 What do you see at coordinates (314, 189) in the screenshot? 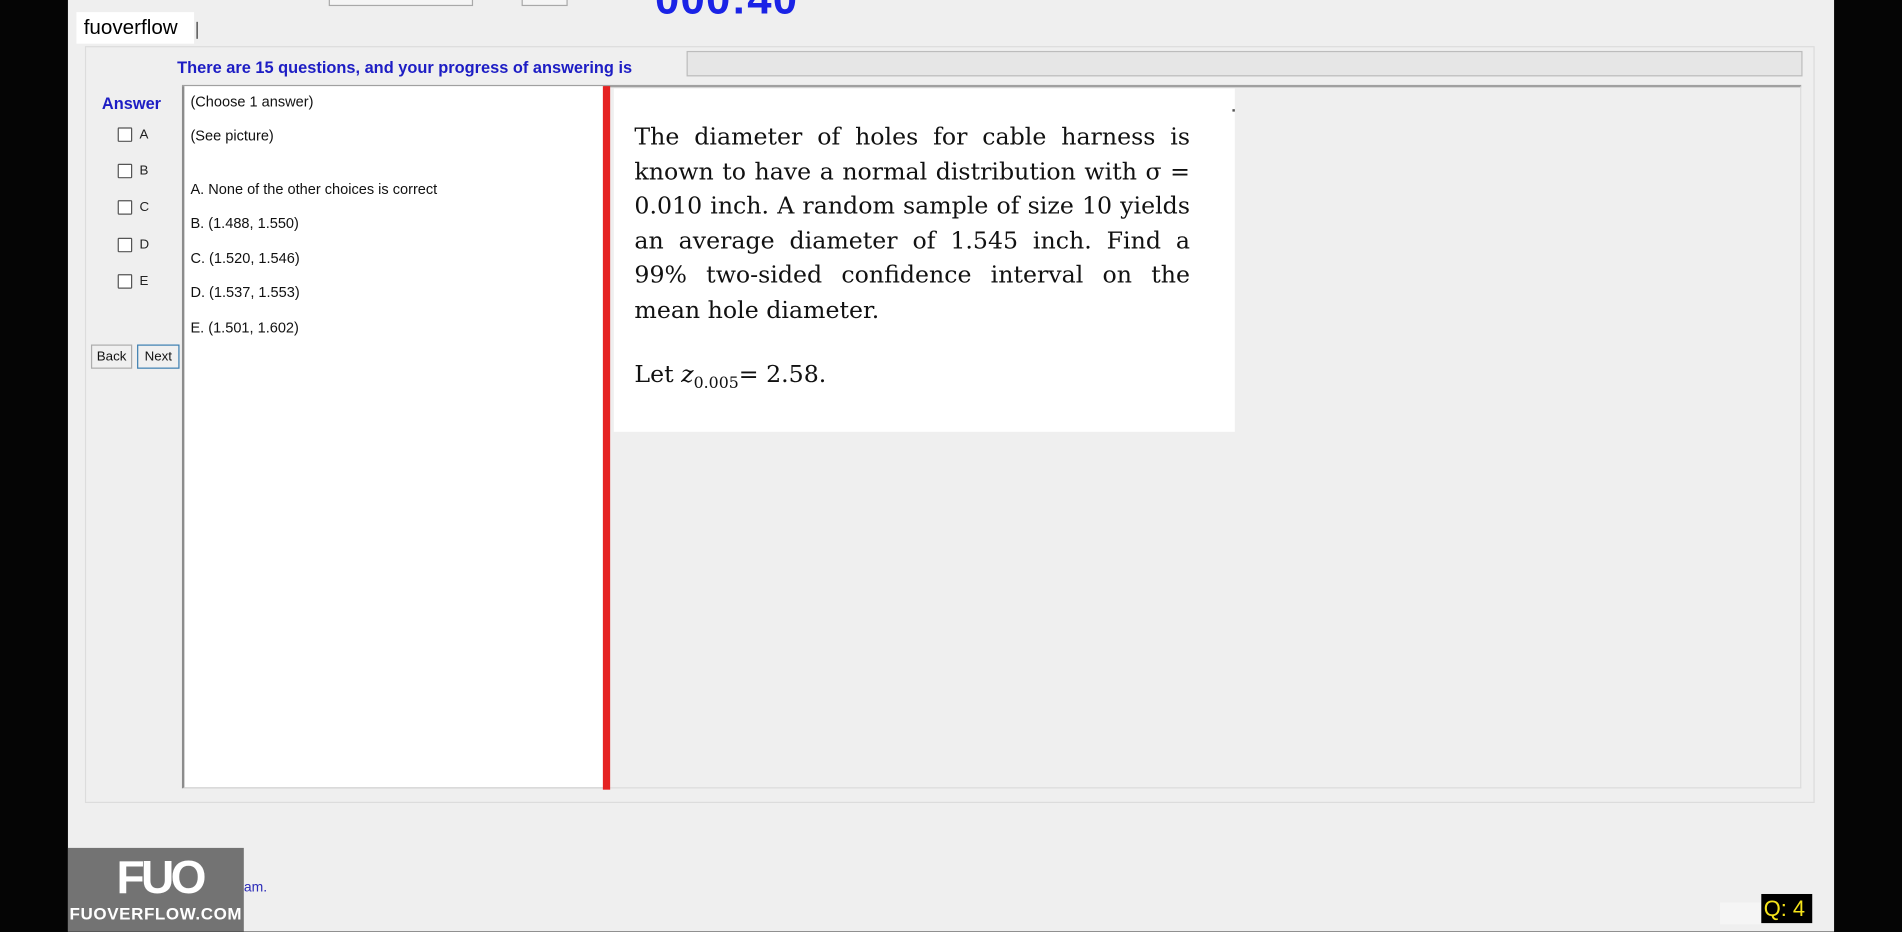
I see `choice-item-a: A. None of the other choices is correct` at bounding box center [314, 189].